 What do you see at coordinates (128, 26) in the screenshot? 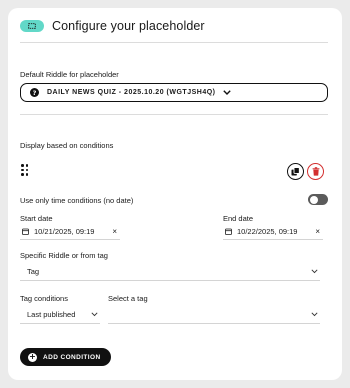
I see `page-title: Configure your placeholder` at bounding box center [128, 26].